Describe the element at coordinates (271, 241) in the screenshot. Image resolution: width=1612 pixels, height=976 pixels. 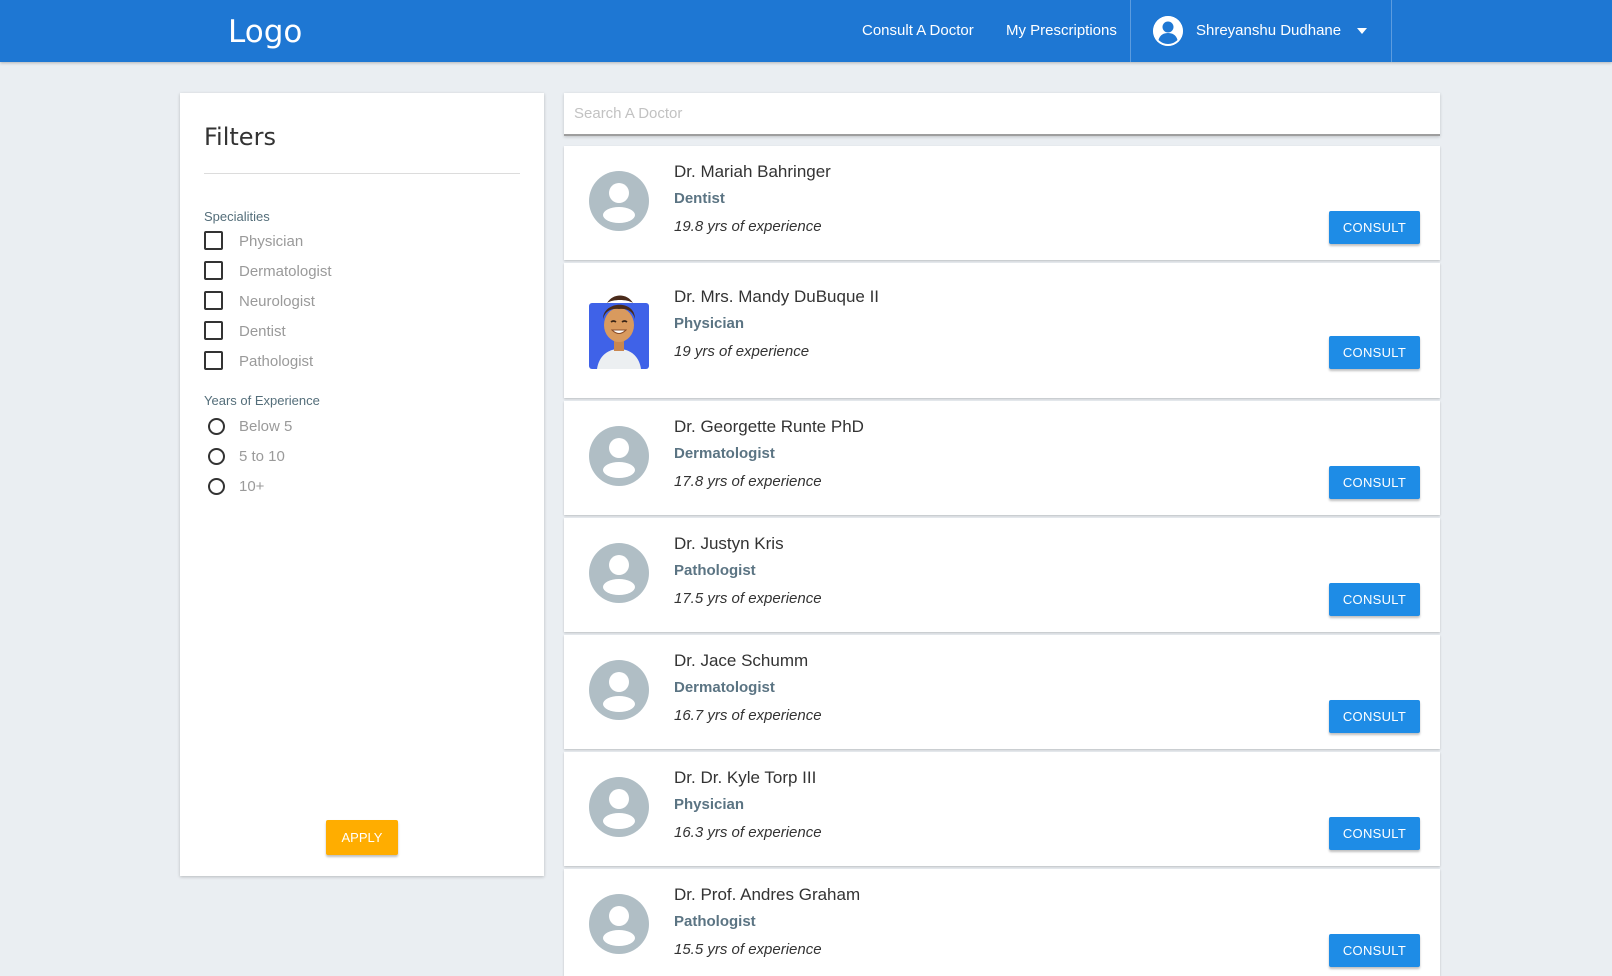
I see `filter-label: Physician` at that location.